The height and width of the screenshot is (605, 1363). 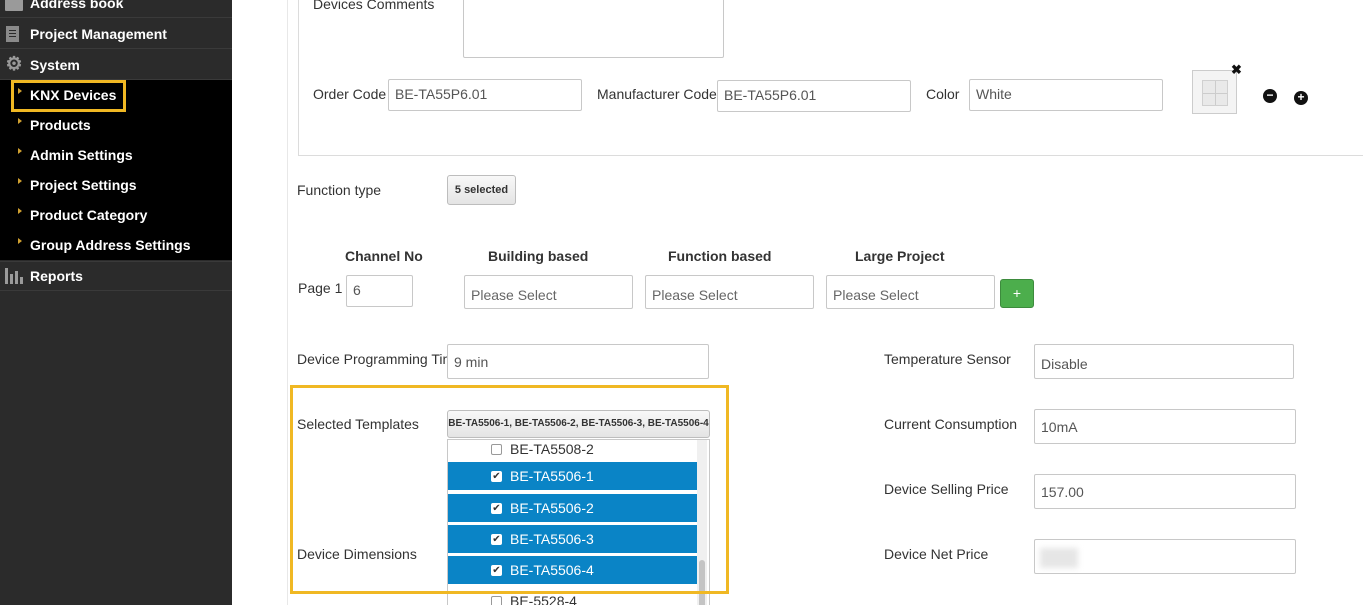 I want to click on template-option: ✔ BE-TA5506-4, so click(x=573, y=570).